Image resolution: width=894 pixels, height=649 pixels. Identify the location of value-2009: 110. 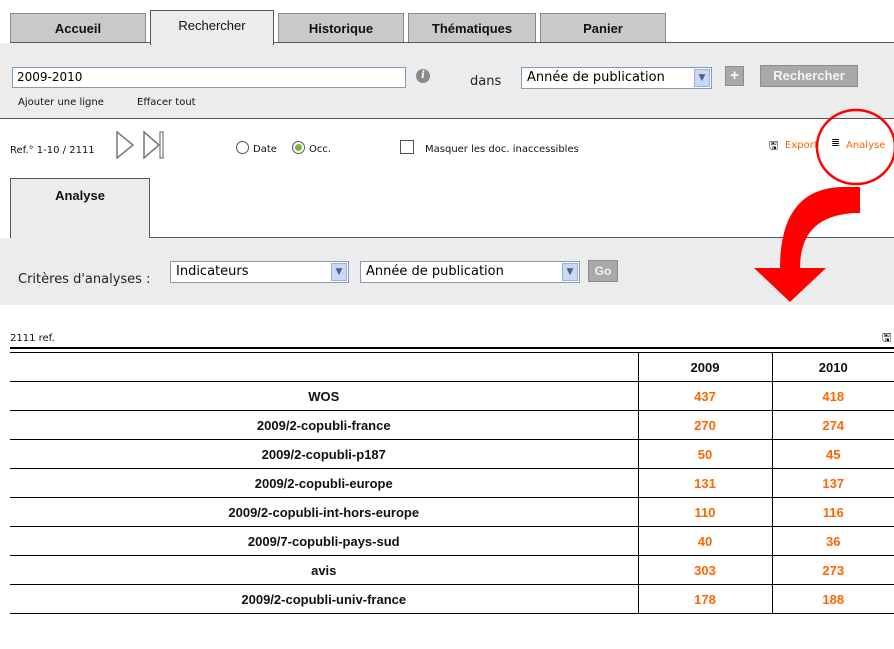
(705, 512).